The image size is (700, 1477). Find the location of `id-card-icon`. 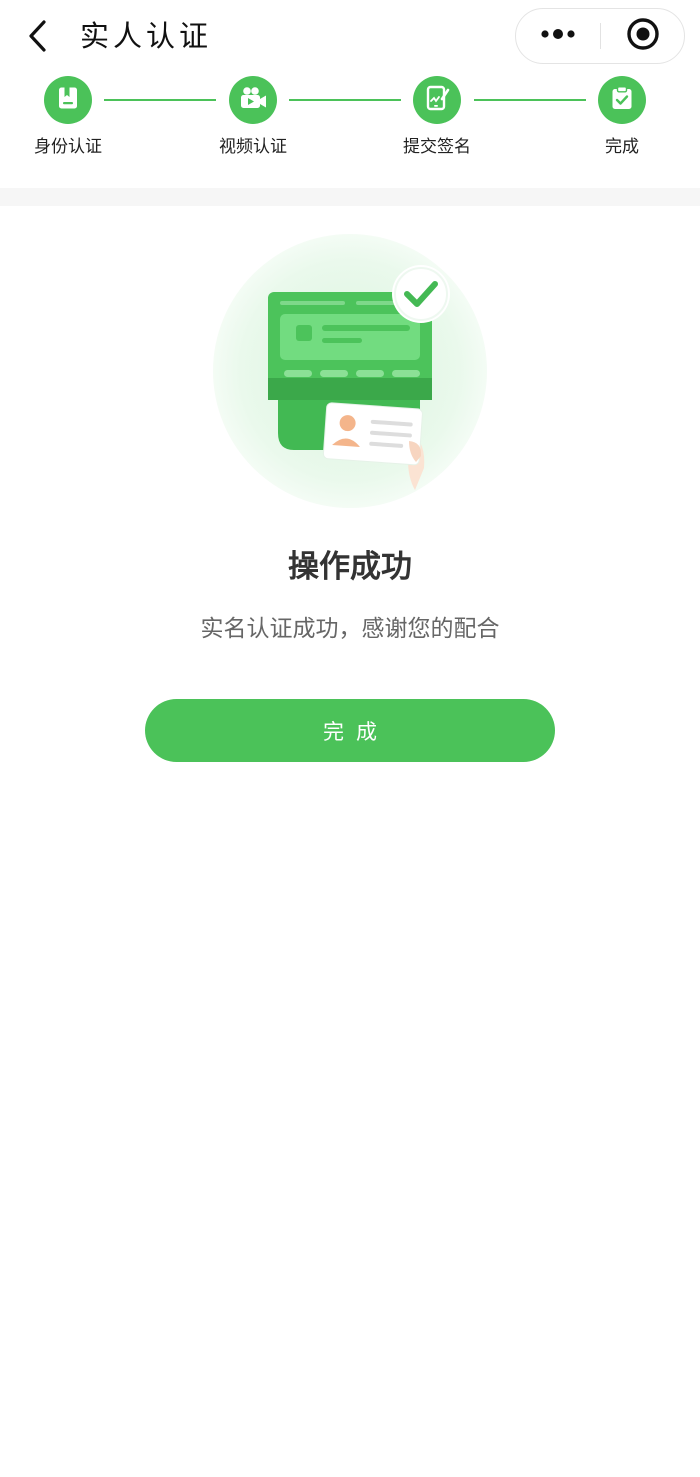

id-card-icon is located at coordinates (68, 100).